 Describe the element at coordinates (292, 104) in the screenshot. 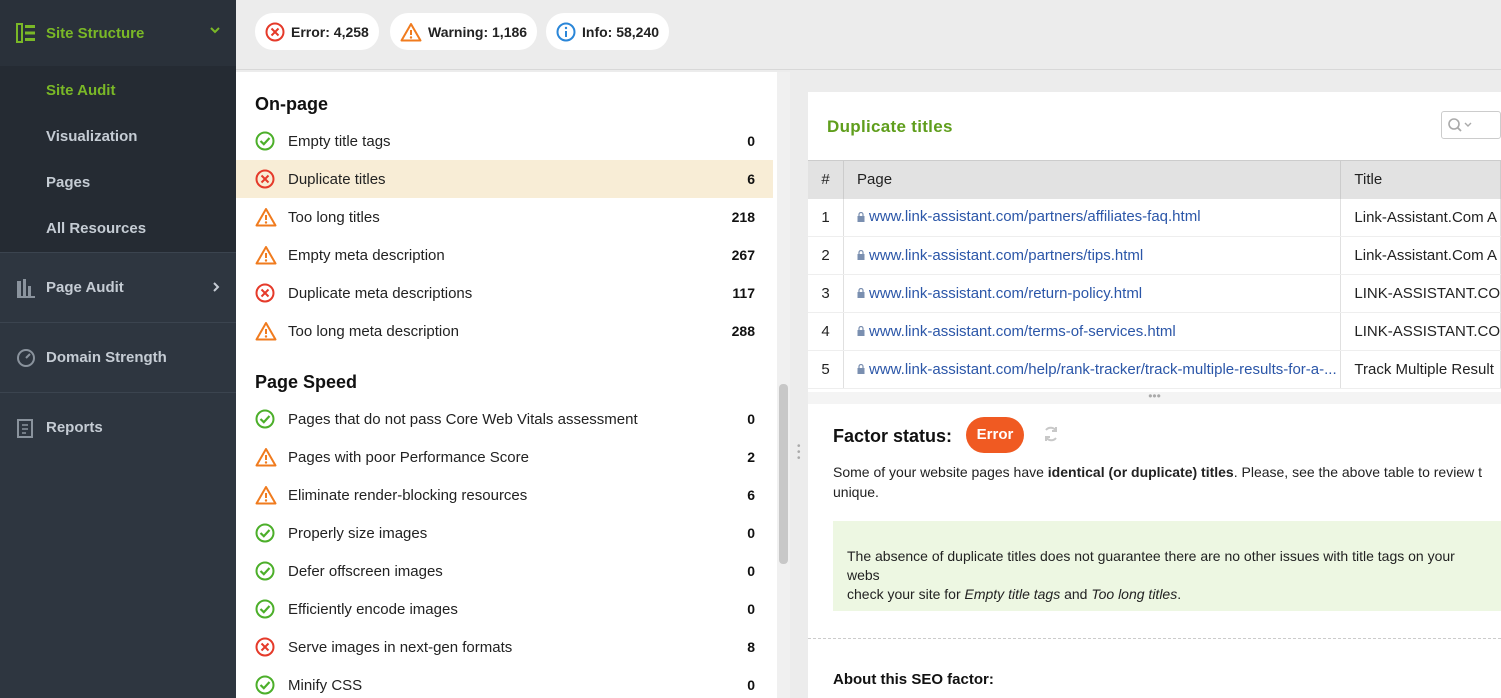

I see `section-on-page: On-page` at that location.